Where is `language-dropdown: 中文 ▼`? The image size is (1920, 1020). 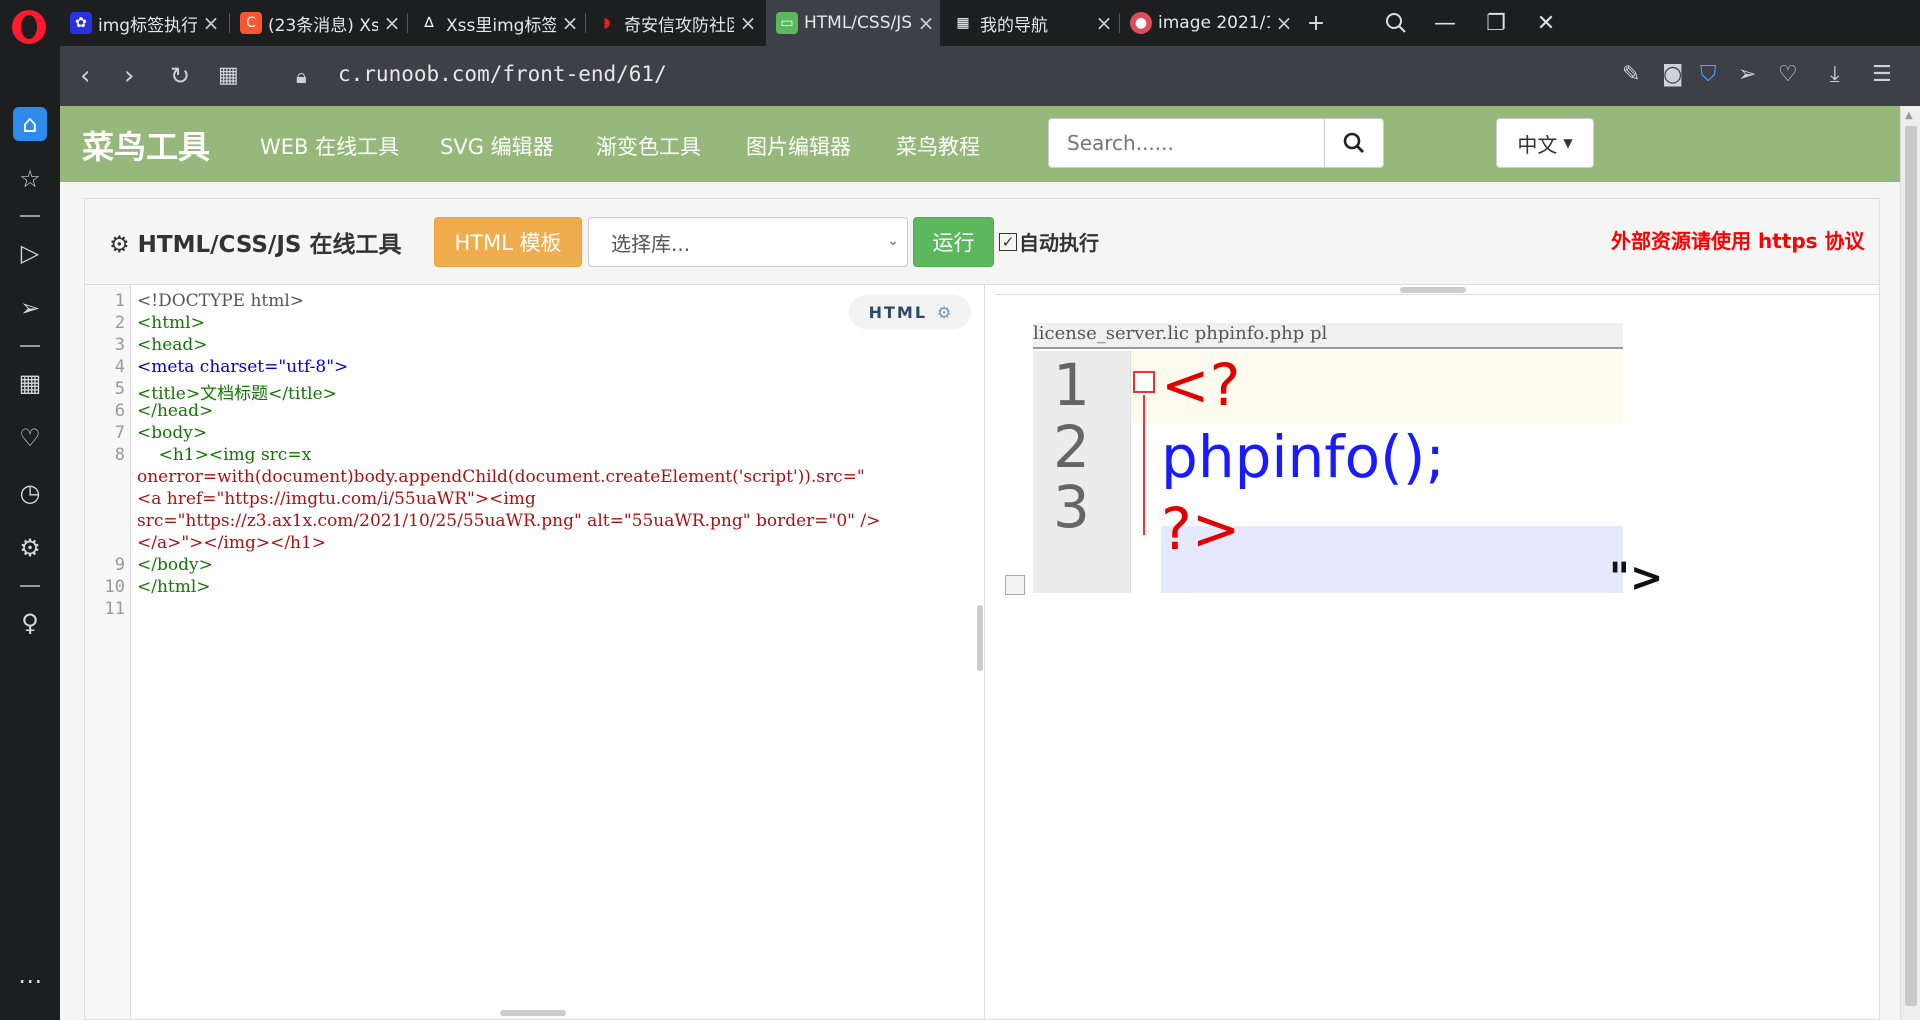
language-dropdown: 中文 ▼ is located at coordinates (1545, 143).